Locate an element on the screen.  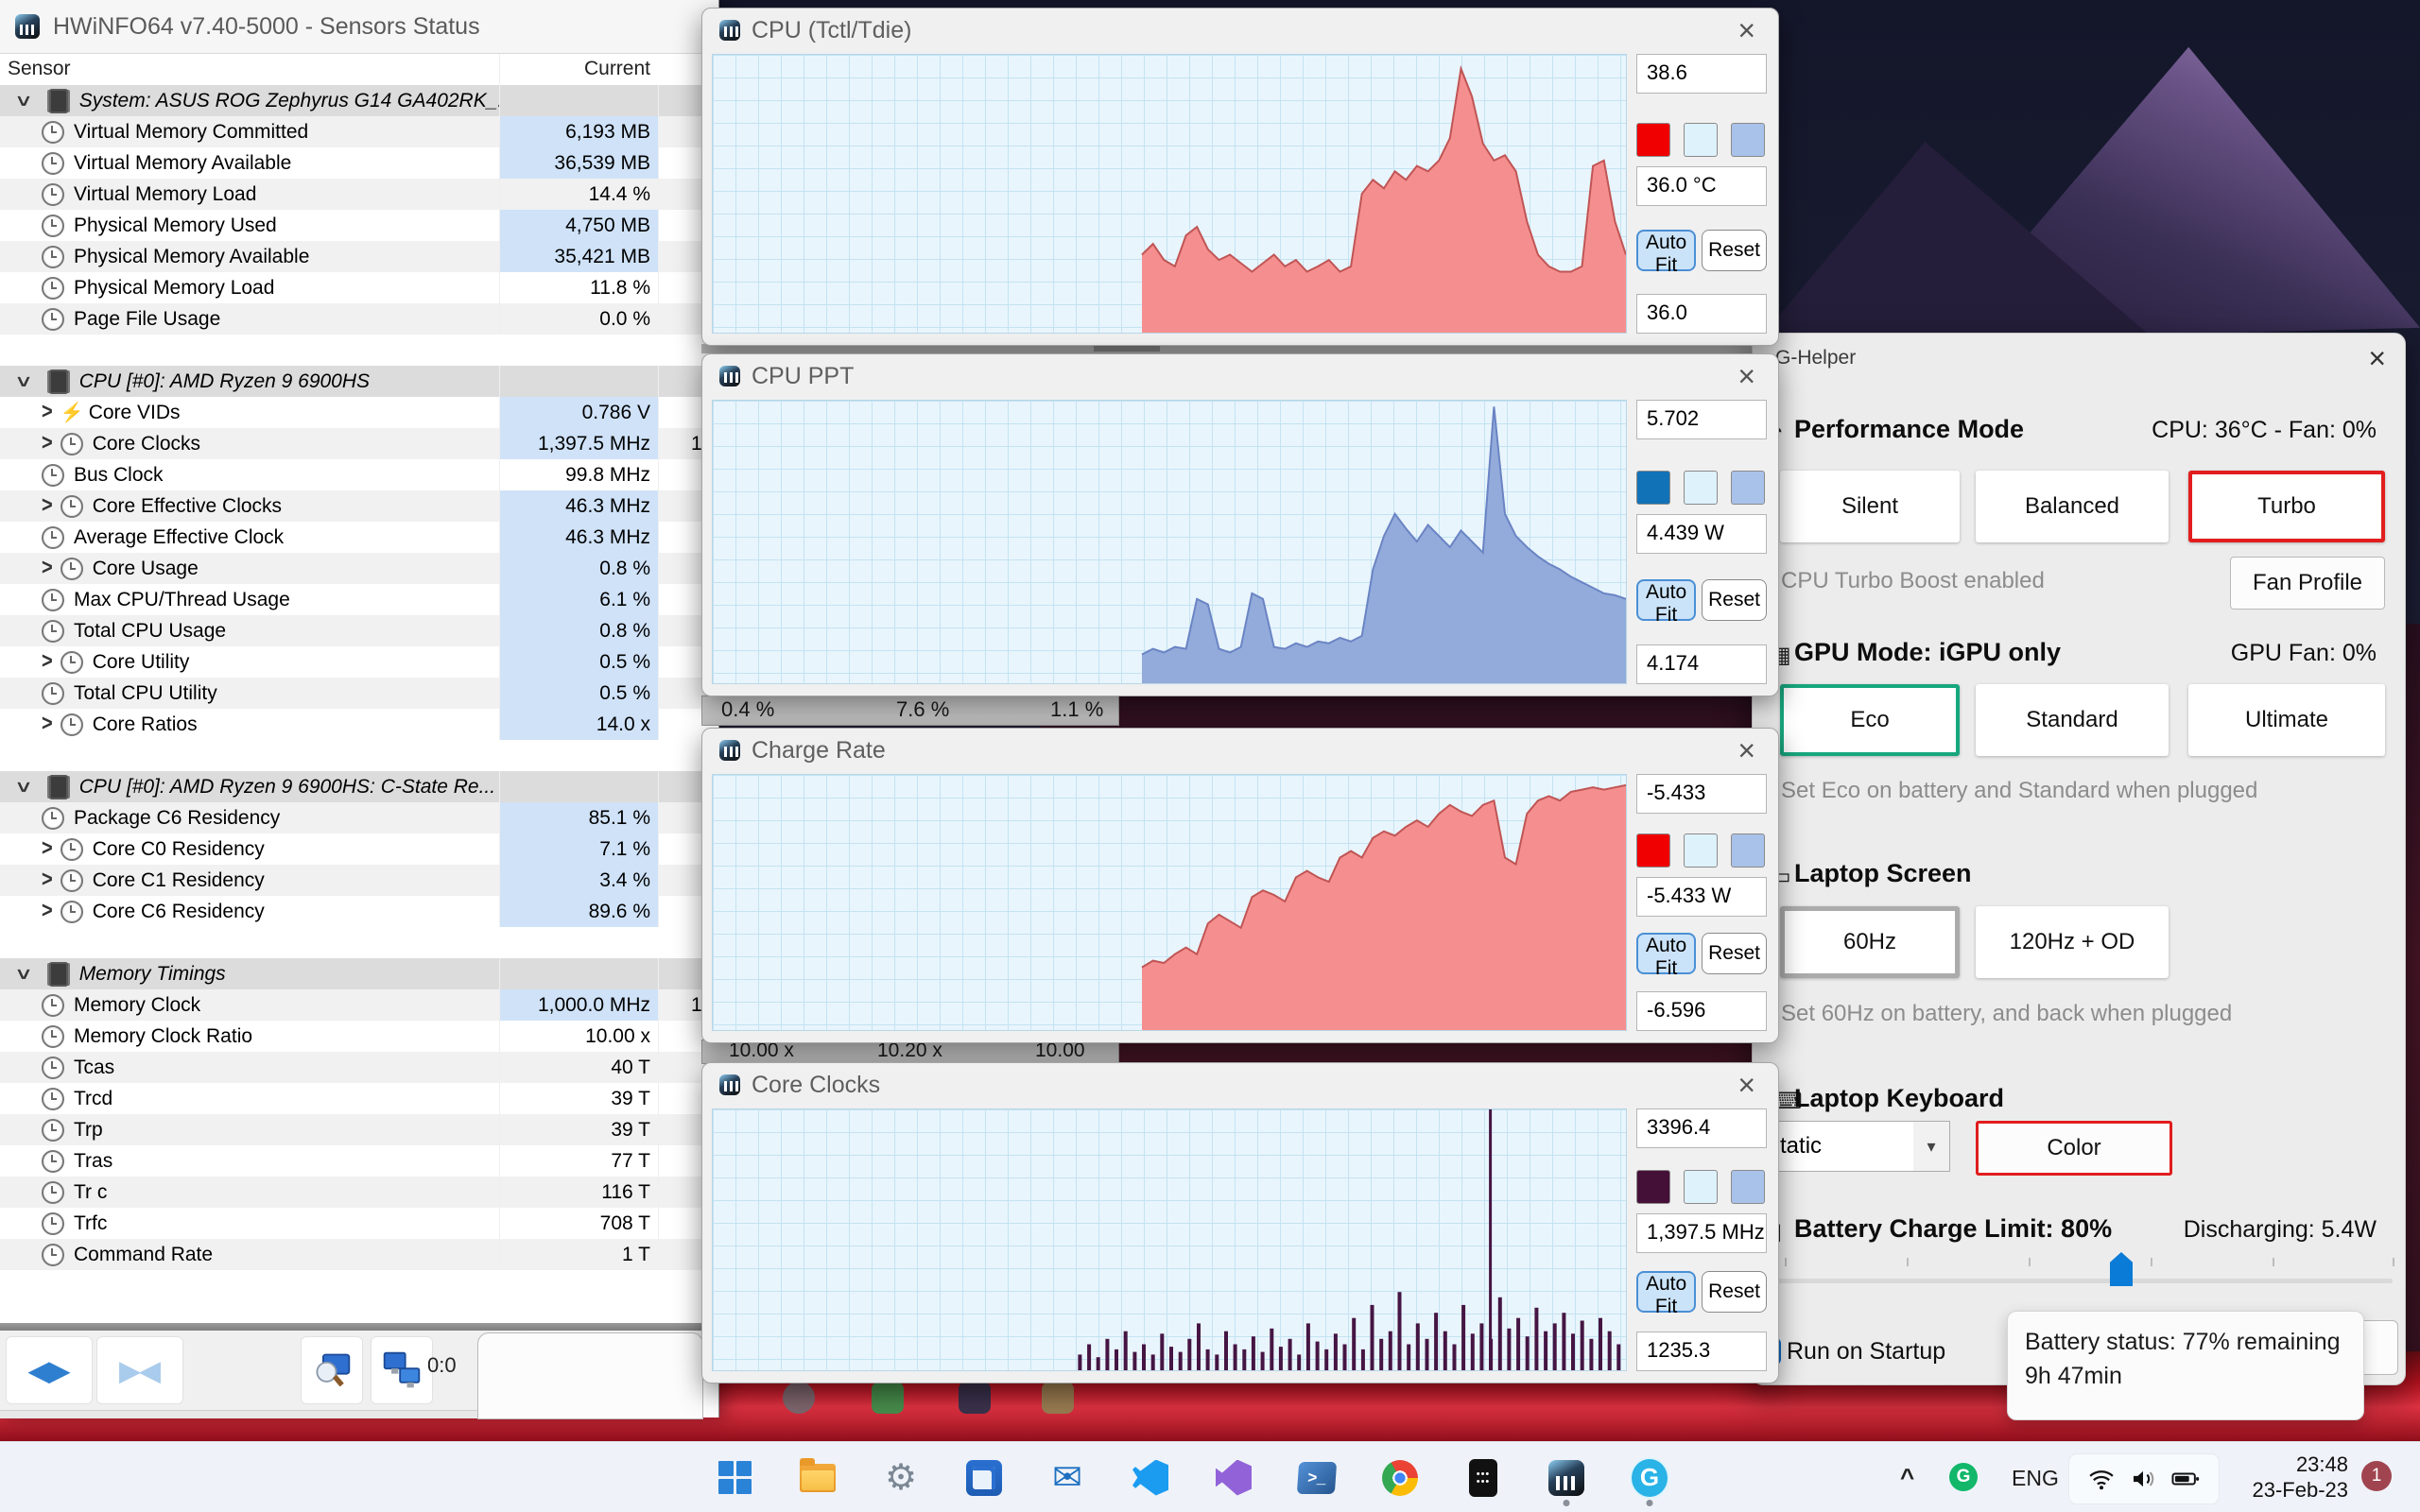
graph-current-field: -5.433 W is located at coordinates (1701, 896).